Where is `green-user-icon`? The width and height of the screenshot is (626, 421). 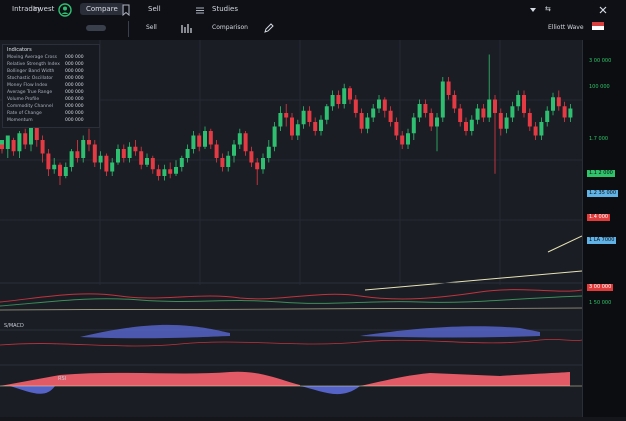
green-user-icon is located at coordinates (65, 9).